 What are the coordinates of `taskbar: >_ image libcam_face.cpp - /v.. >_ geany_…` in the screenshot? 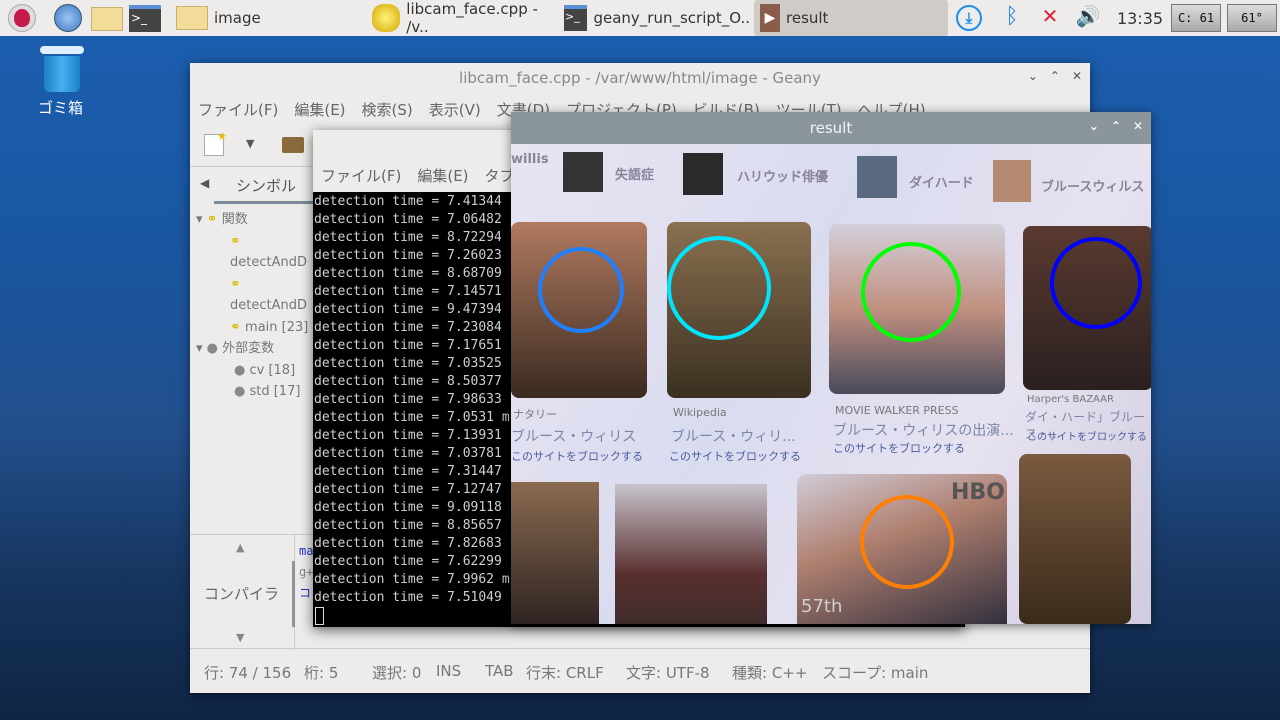 It's located at (640, 18).